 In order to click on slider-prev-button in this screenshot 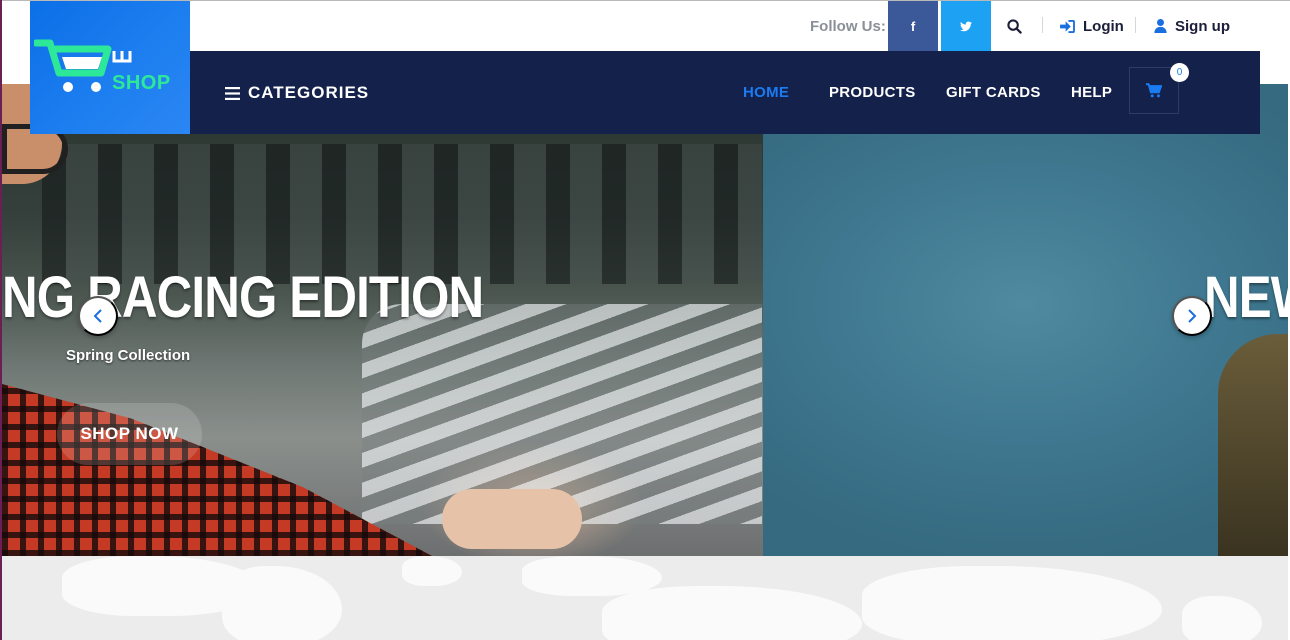, I will do `click(98, 316)`.